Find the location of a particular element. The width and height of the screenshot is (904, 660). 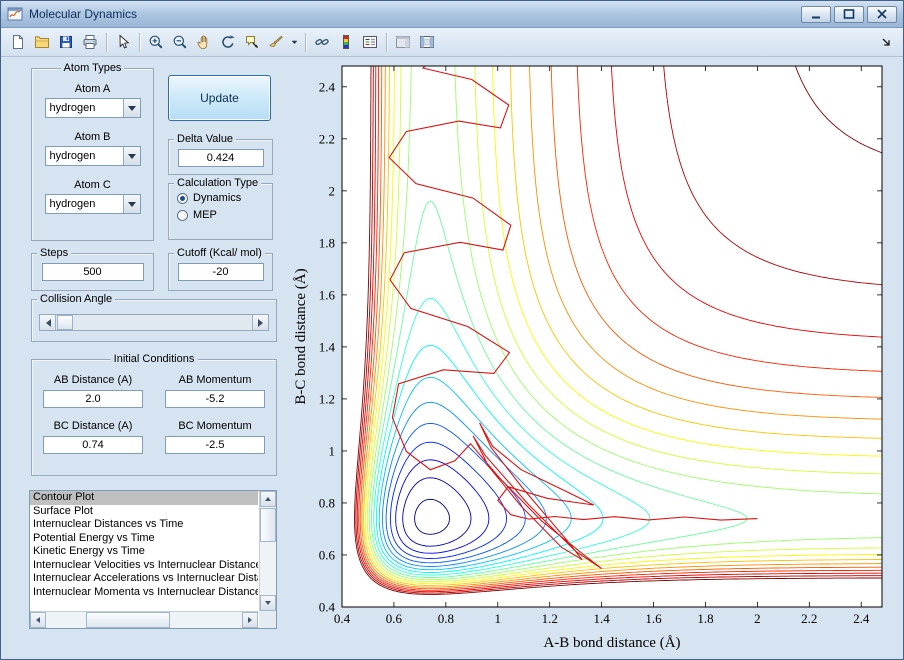

vertical-scroll-thumb is located at coordinates (268, 525).